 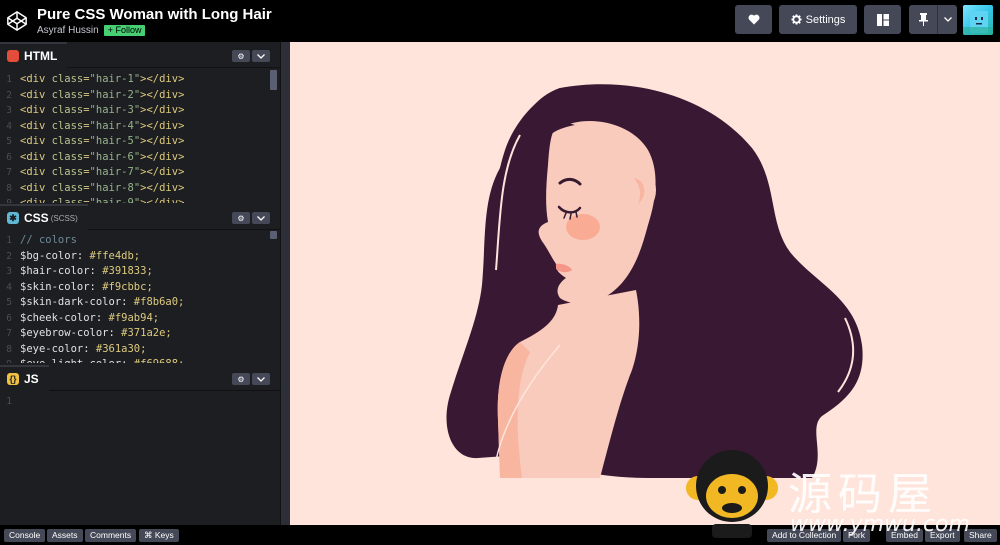 I want to click on html-tab: HTML, so click(x=34, y=55).